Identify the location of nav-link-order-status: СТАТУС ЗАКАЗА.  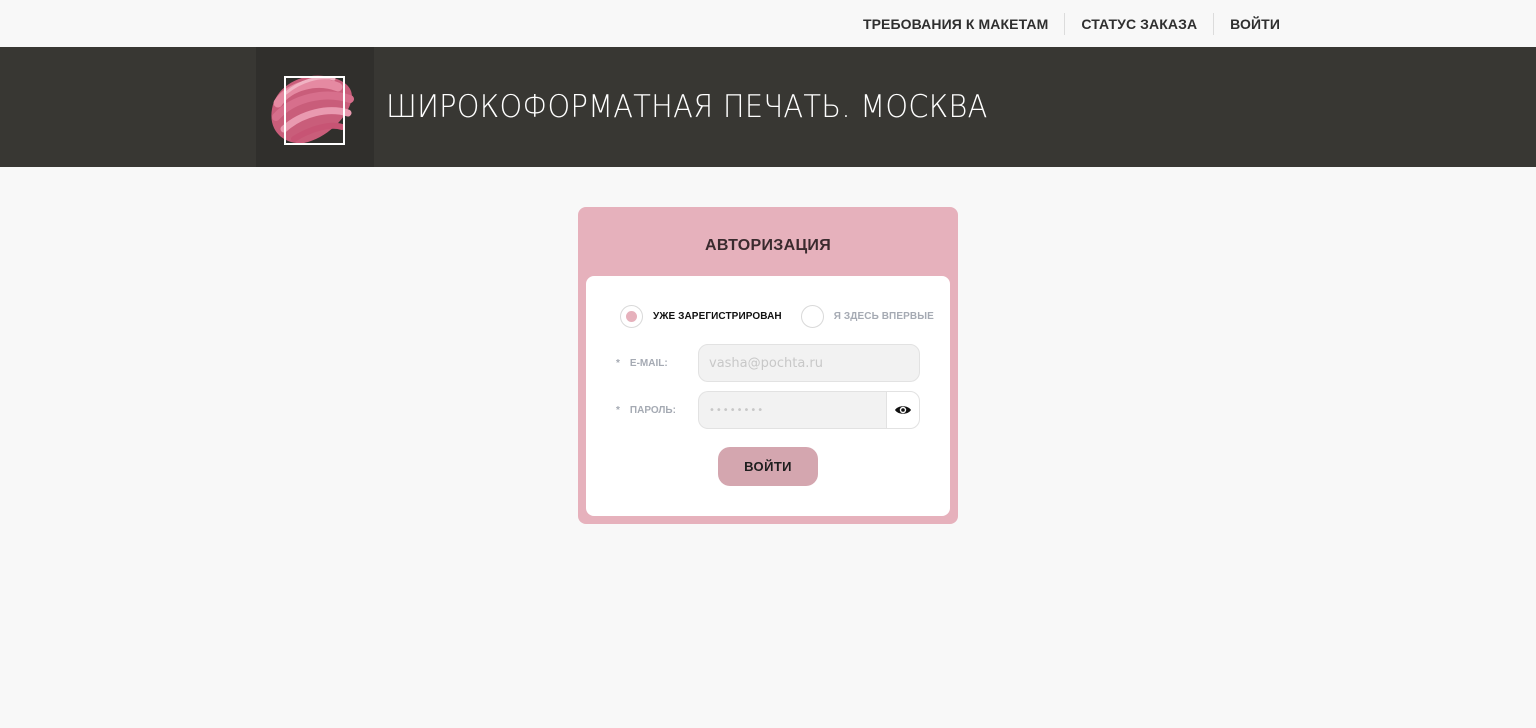
(1139, 24).